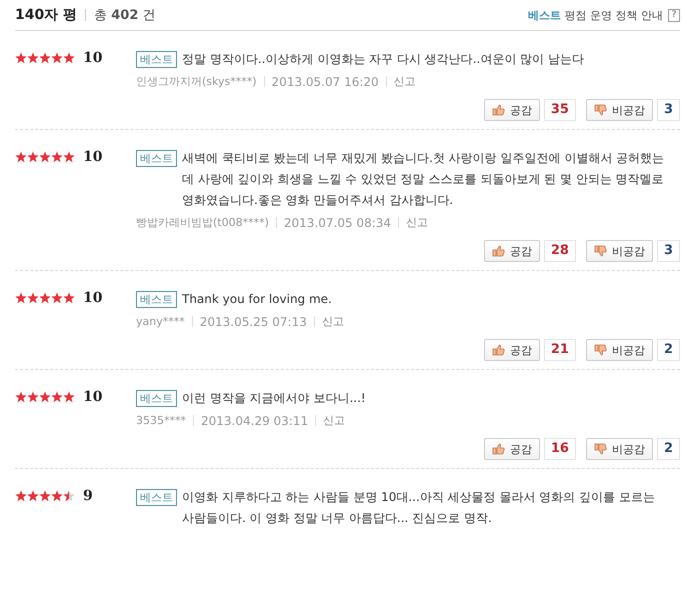 The image size is (684, 589). What do you see at coordinates (419, 508) in the screenshot?
I see `review-text: 이영화 지루하다고 하는 사람들 분명 10대...아직 세상물정 몰라서 영화의 깊이를 모르는 사람들이다. 이 영화 정말 너무 아름답다... 진심으로 명작.` at bounding box center [419, 508].